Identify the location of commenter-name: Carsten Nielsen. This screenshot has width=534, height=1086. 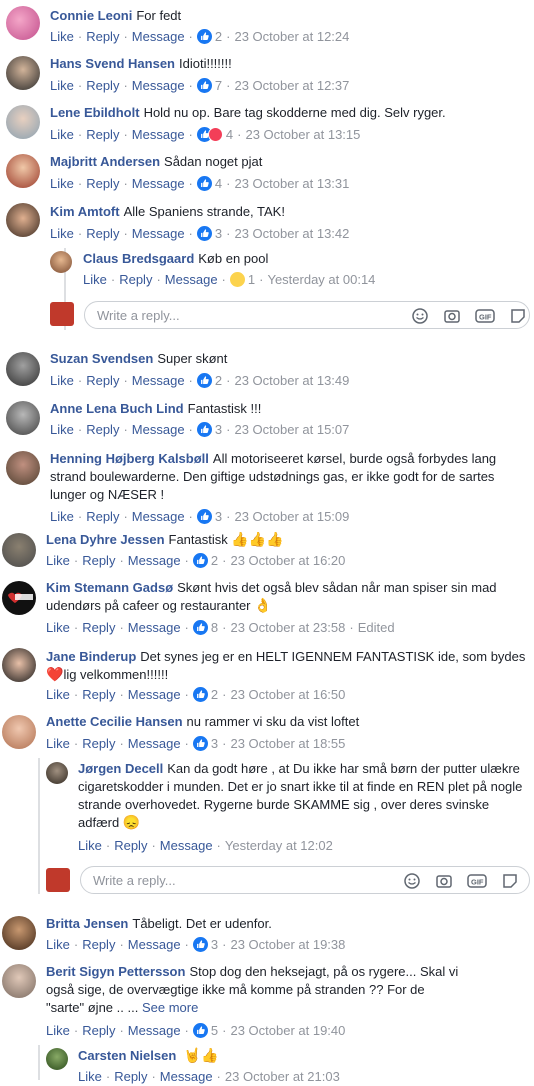
(127, 1055).